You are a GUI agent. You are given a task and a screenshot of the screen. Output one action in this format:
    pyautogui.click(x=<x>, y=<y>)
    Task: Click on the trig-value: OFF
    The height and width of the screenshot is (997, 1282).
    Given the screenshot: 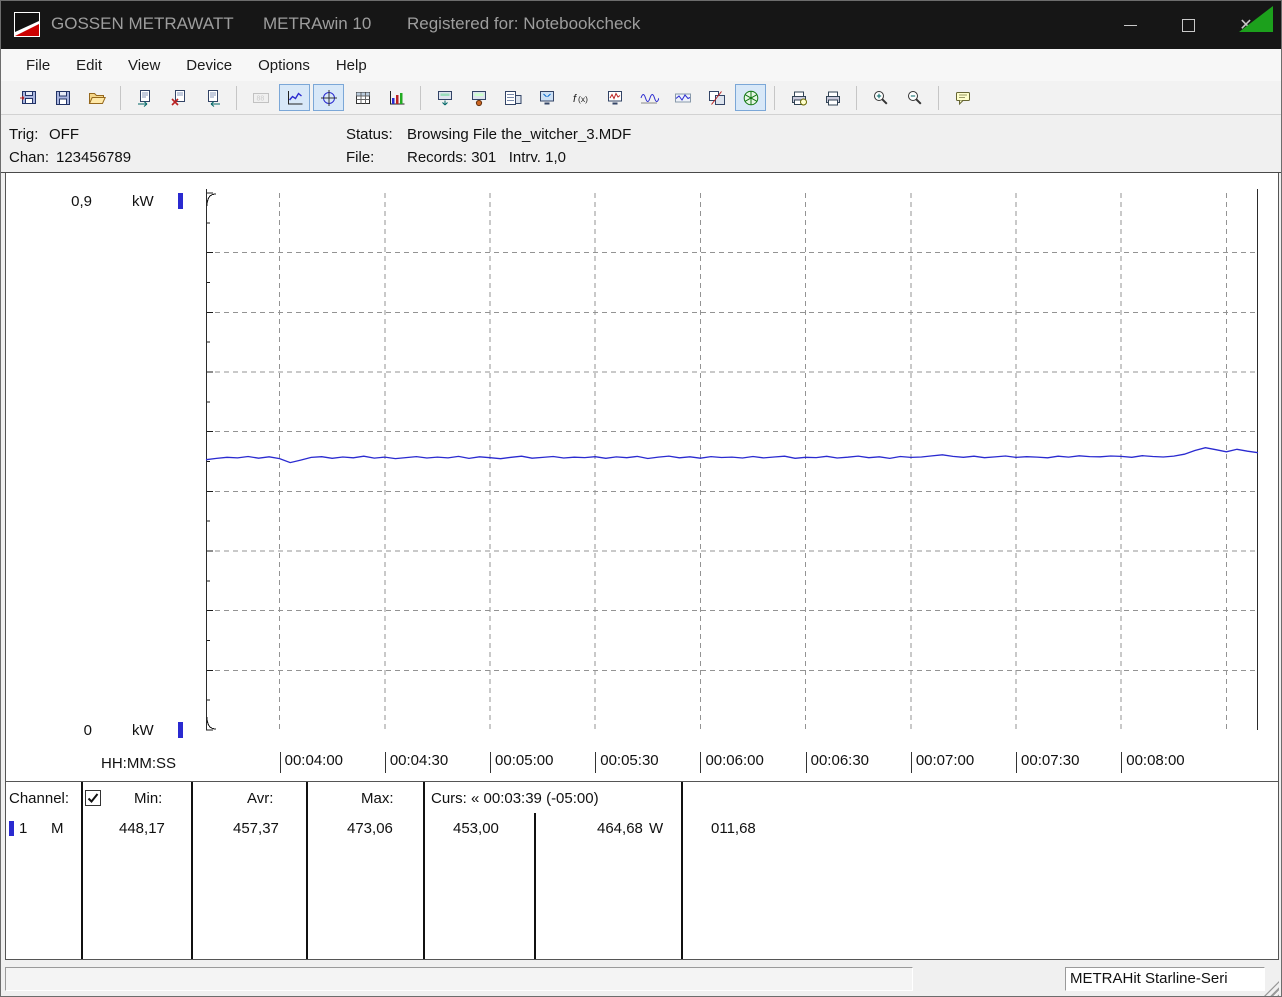 What is the action you would take?
    pyautogui.click(x=64, y=134)
    